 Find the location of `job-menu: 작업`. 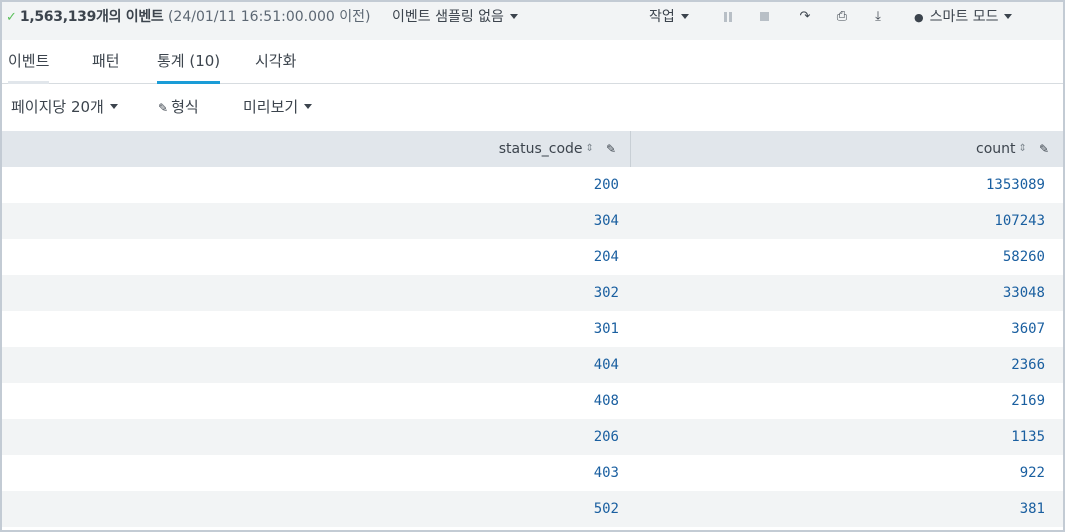

job-menu: 작업 is located at coordinates (669, 17).